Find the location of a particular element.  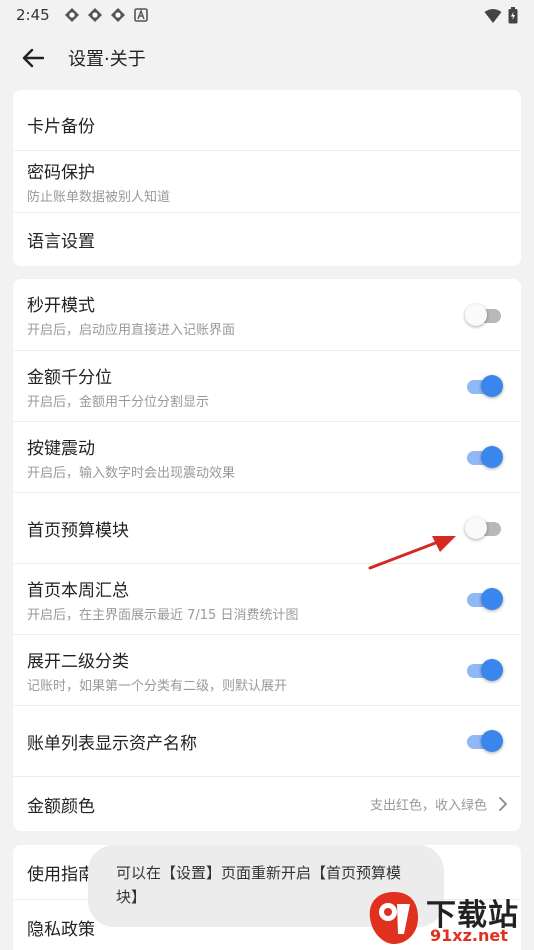

show-asset-name-toggle is located at coordinates (484, 741).